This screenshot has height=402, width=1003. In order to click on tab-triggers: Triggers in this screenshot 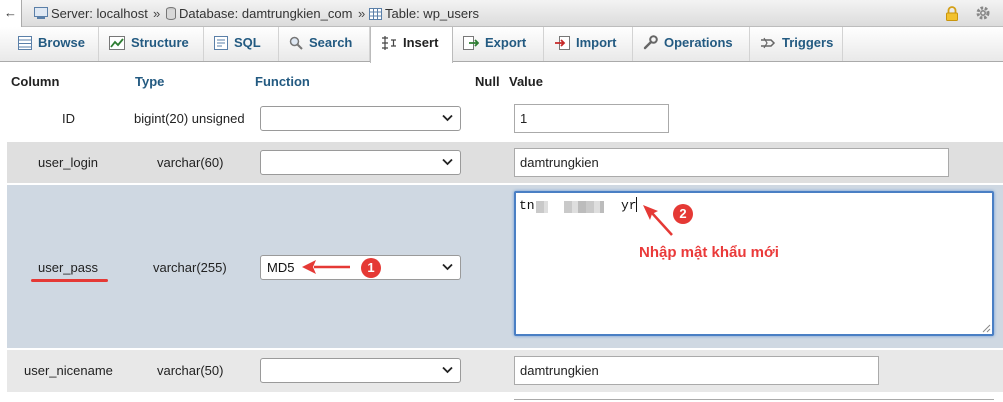, I will do `click(796, 44)`.